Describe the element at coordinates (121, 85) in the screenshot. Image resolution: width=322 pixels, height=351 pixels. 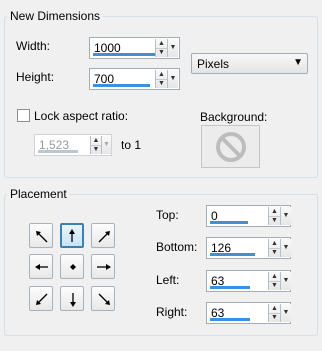
I see `height-slider-bar` at that location.